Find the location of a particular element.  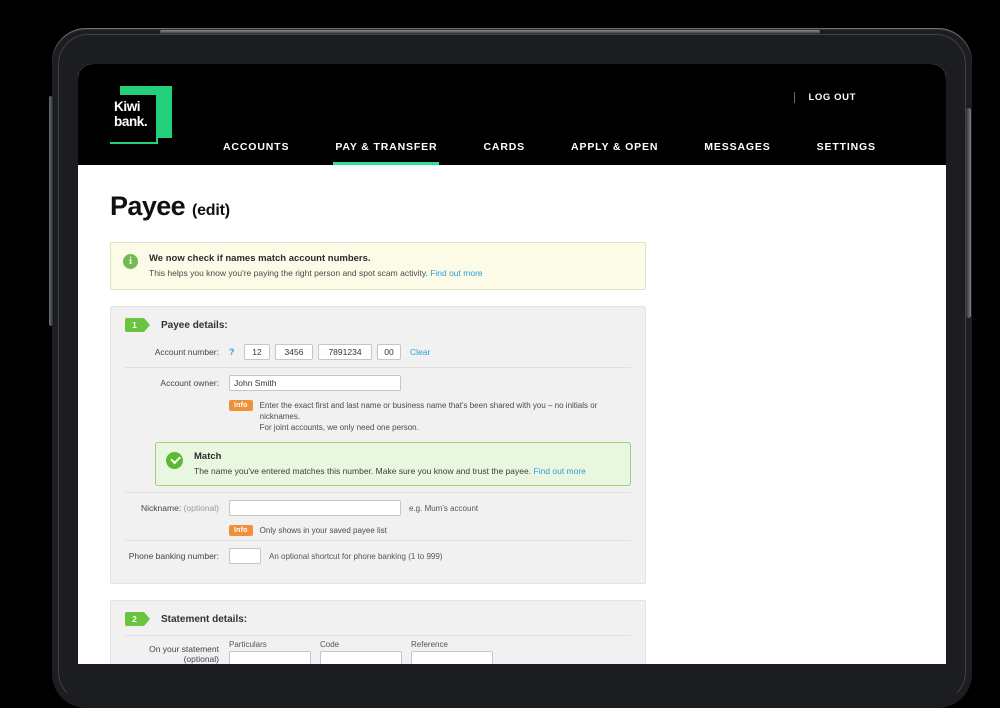

account-number-label-text: Account number: is located at coordinates (186, 351).